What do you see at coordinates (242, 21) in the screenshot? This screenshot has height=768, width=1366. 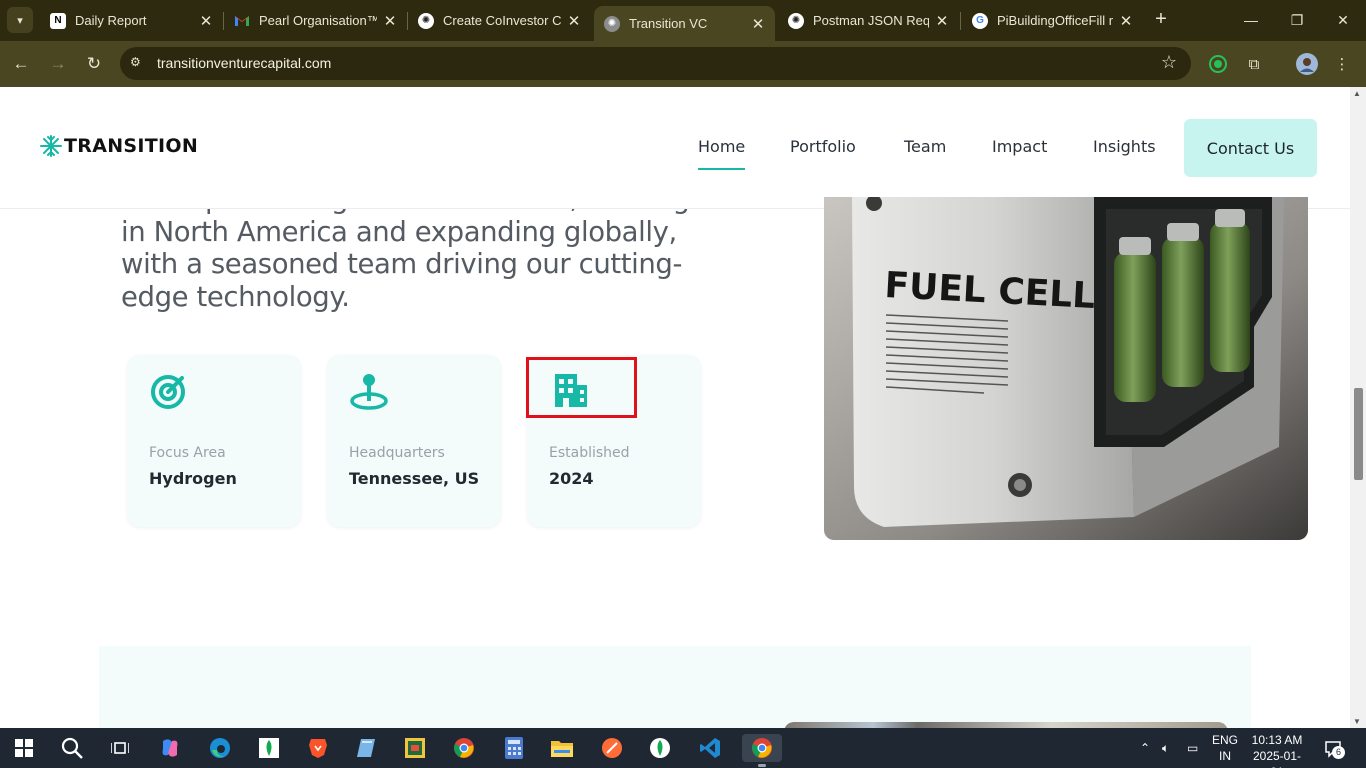 I see `gmail-icon` at bounding box center [242, 21].